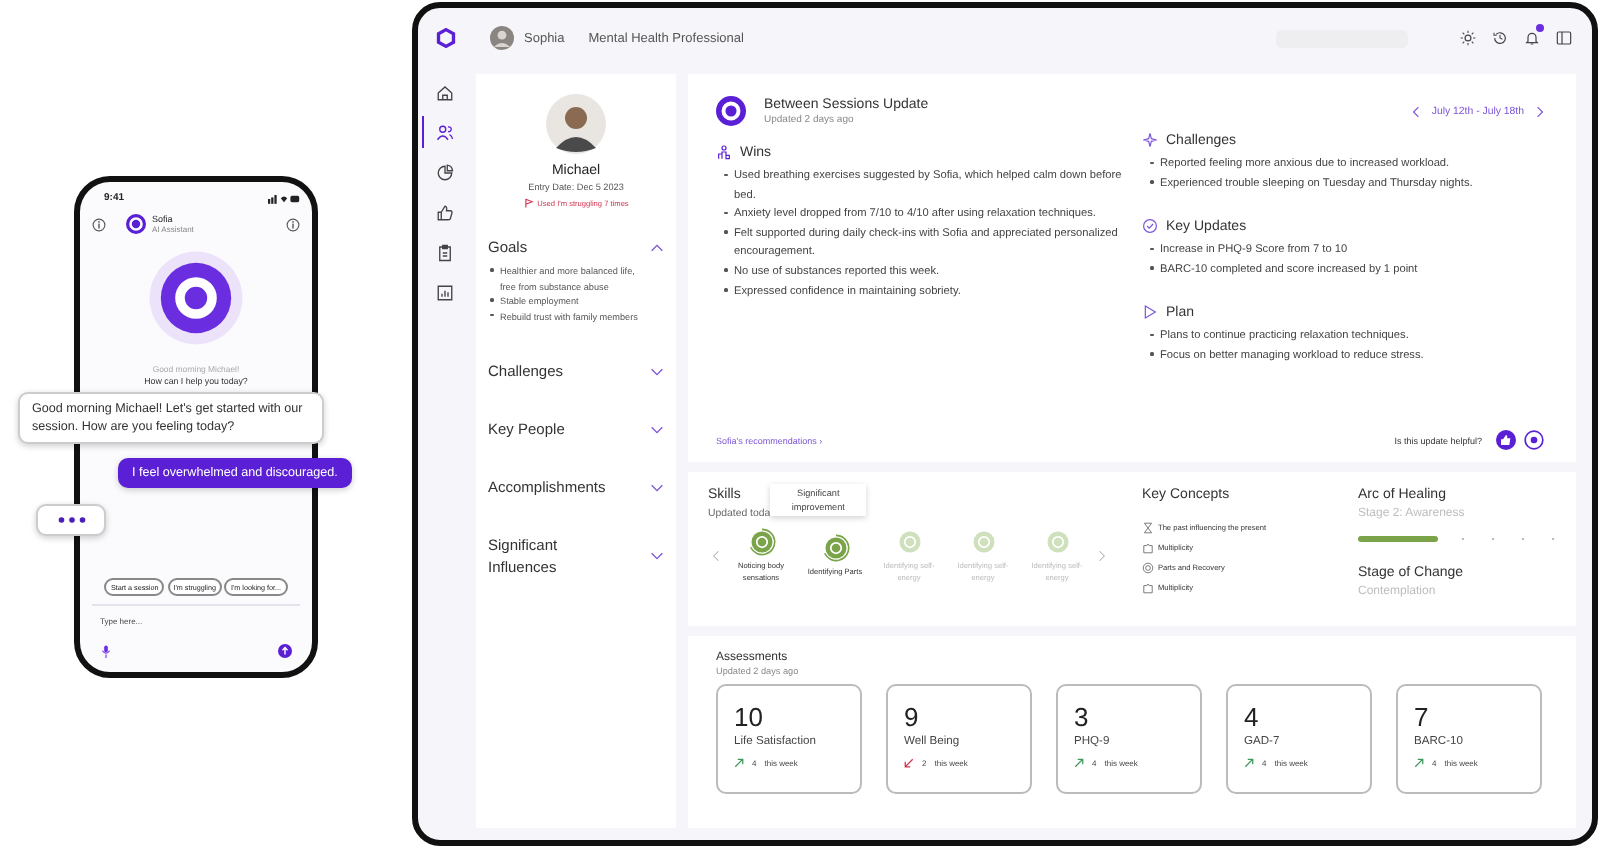  Describe the element at coordinates (1415, 111) in the screenshot. I see `chevron-left-icon` at that location.